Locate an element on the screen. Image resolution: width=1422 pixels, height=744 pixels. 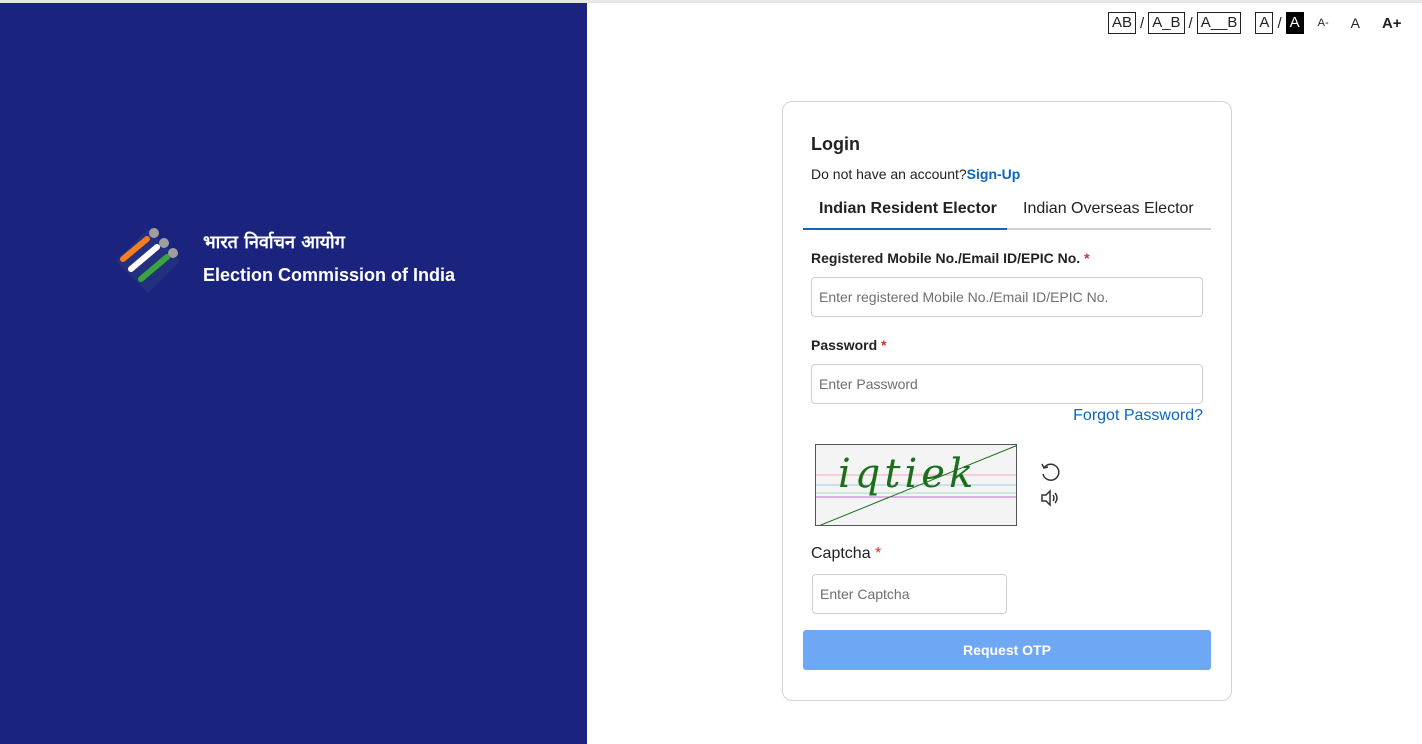
password-label: Password * is located at coordinates (848, 345).